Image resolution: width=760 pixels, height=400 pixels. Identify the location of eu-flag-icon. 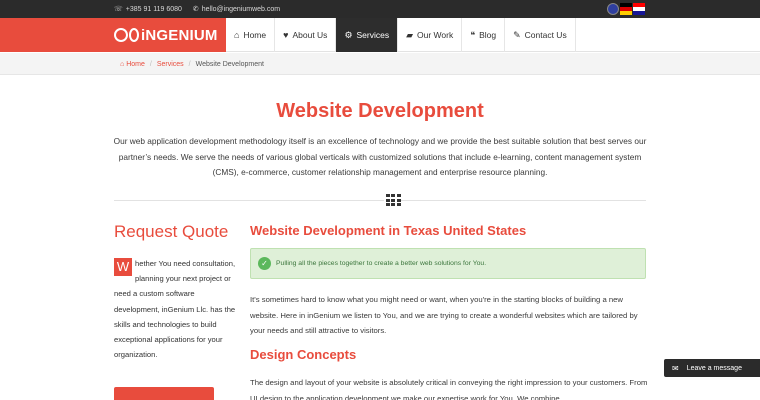
(613, 9).